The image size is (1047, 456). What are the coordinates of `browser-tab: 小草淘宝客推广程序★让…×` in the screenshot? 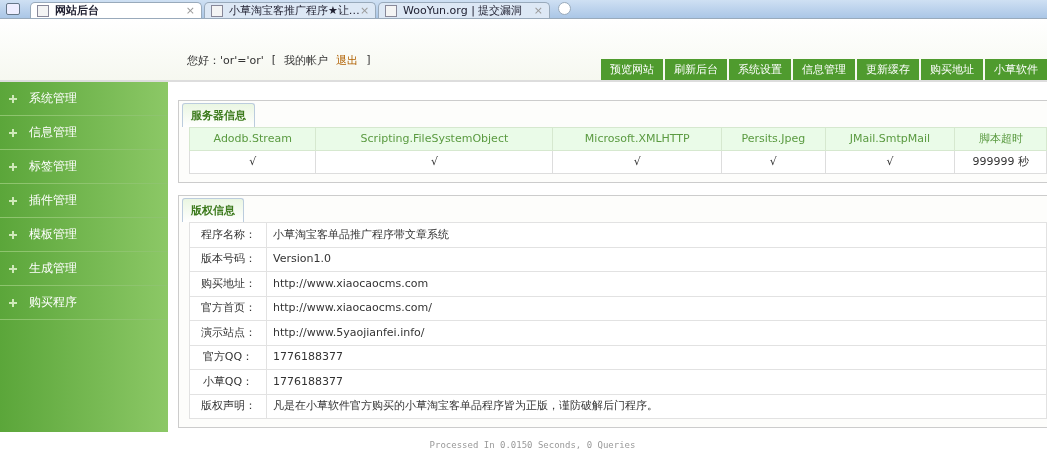 It's located at (290, 10).